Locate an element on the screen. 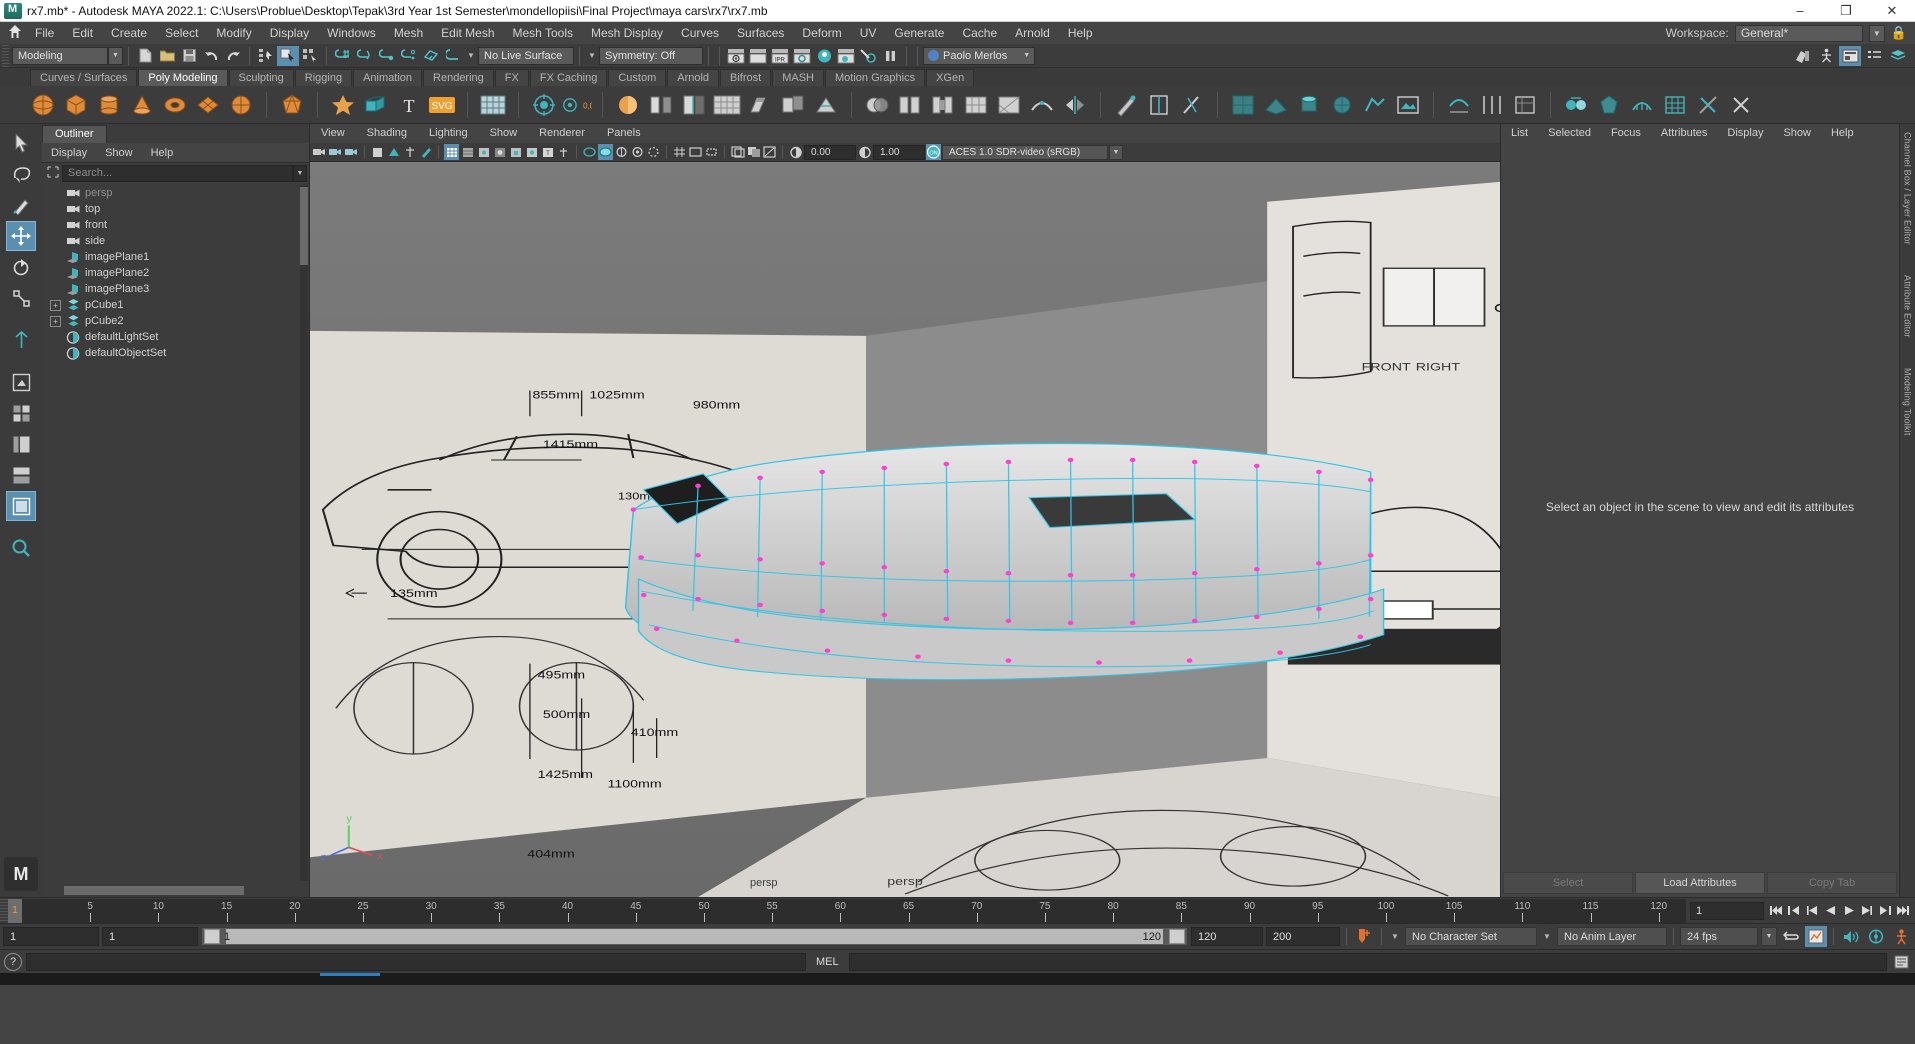  poly-retopologize-icon is located at coordinates (1642, 105).